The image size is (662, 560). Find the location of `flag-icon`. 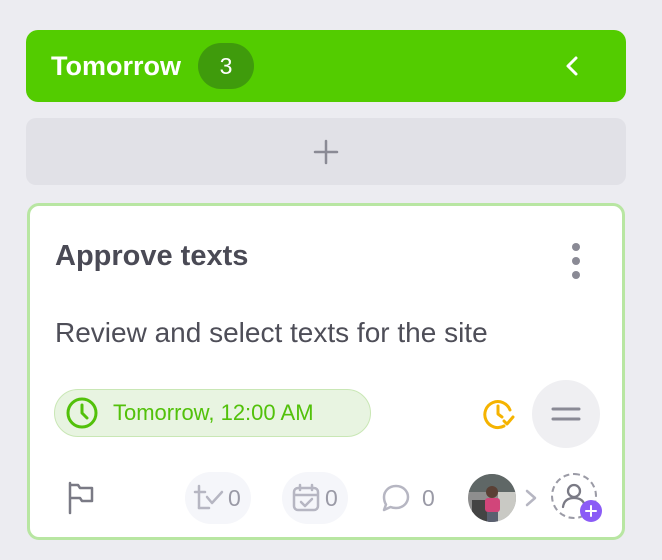

flag-icon is located at coordinates (81, 498).